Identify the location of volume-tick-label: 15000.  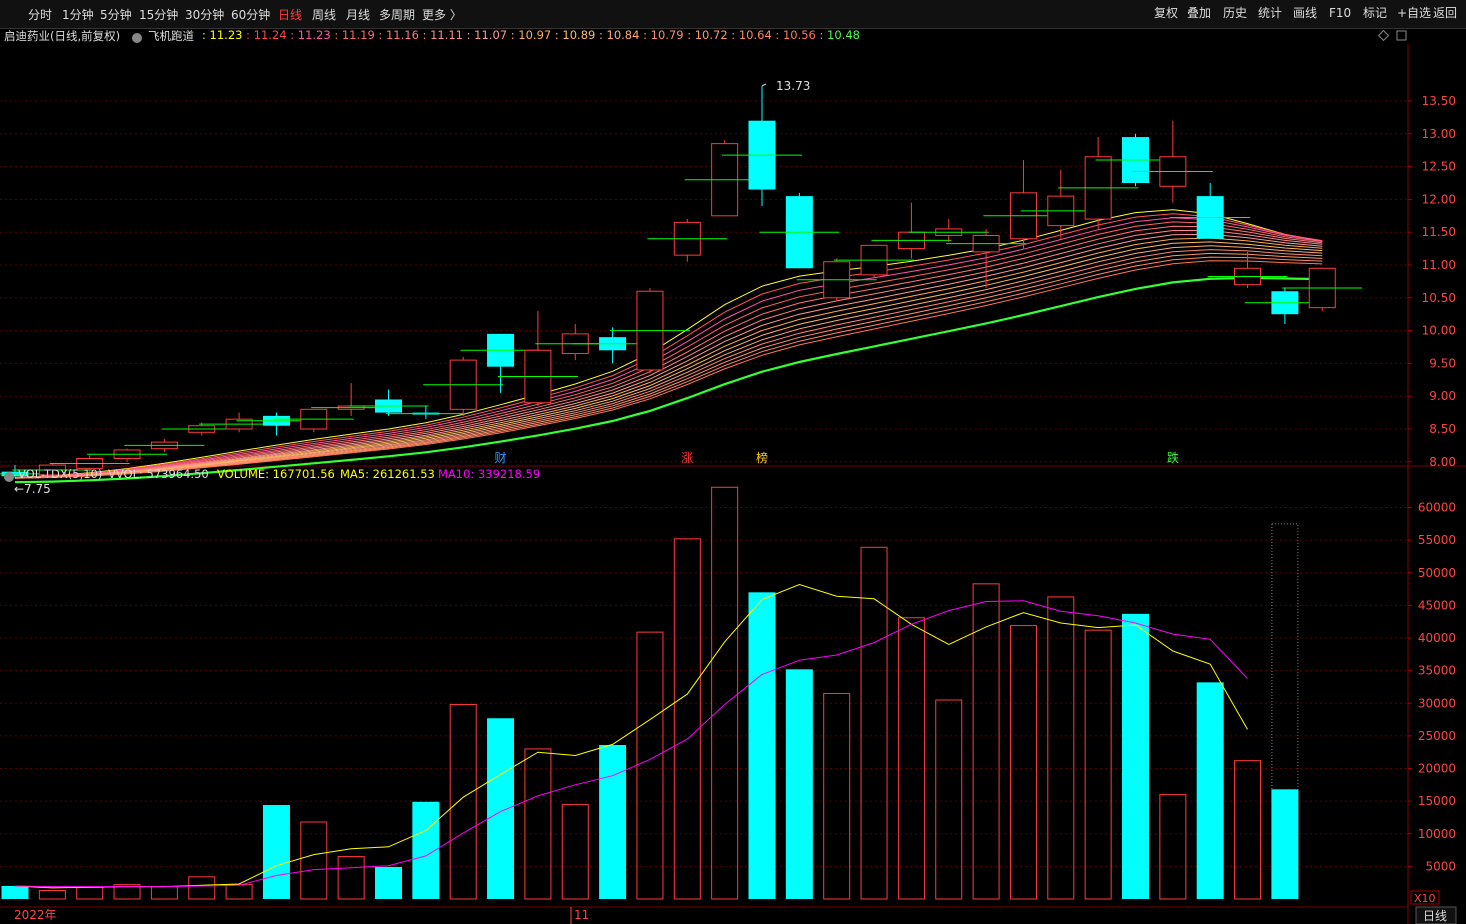
(1437, 801).